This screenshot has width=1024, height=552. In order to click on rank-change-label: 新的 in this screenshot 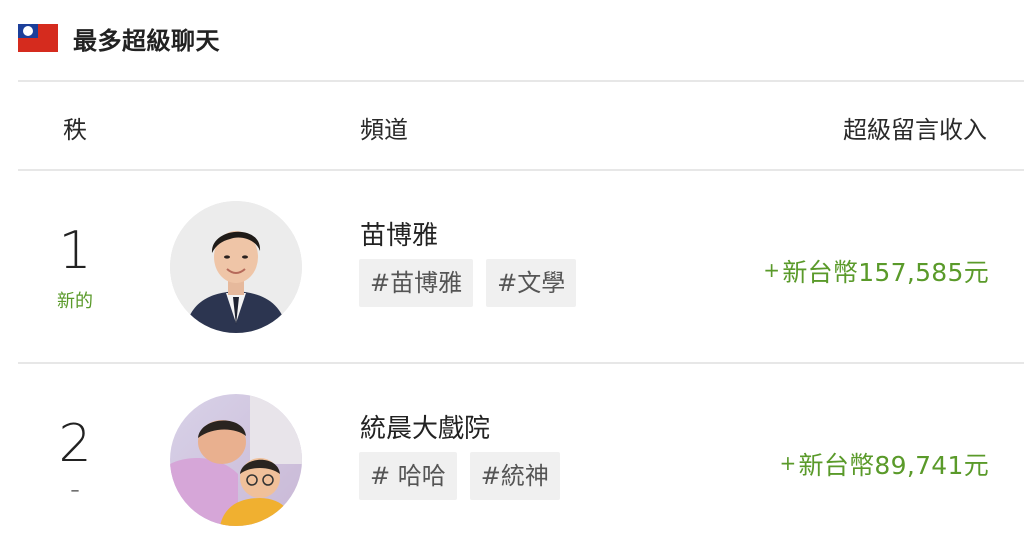, I will do `click(75, 301)`.